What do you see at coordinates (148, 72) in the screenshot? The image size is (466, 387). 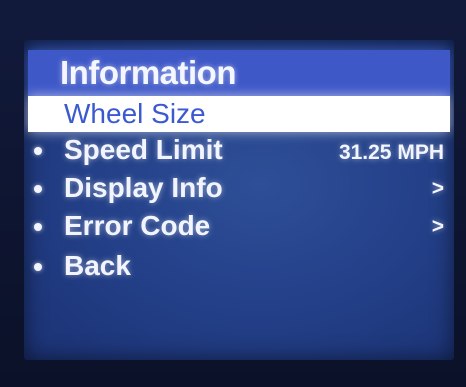 I see `menu-title: Information` at bounding box center [148, 72].